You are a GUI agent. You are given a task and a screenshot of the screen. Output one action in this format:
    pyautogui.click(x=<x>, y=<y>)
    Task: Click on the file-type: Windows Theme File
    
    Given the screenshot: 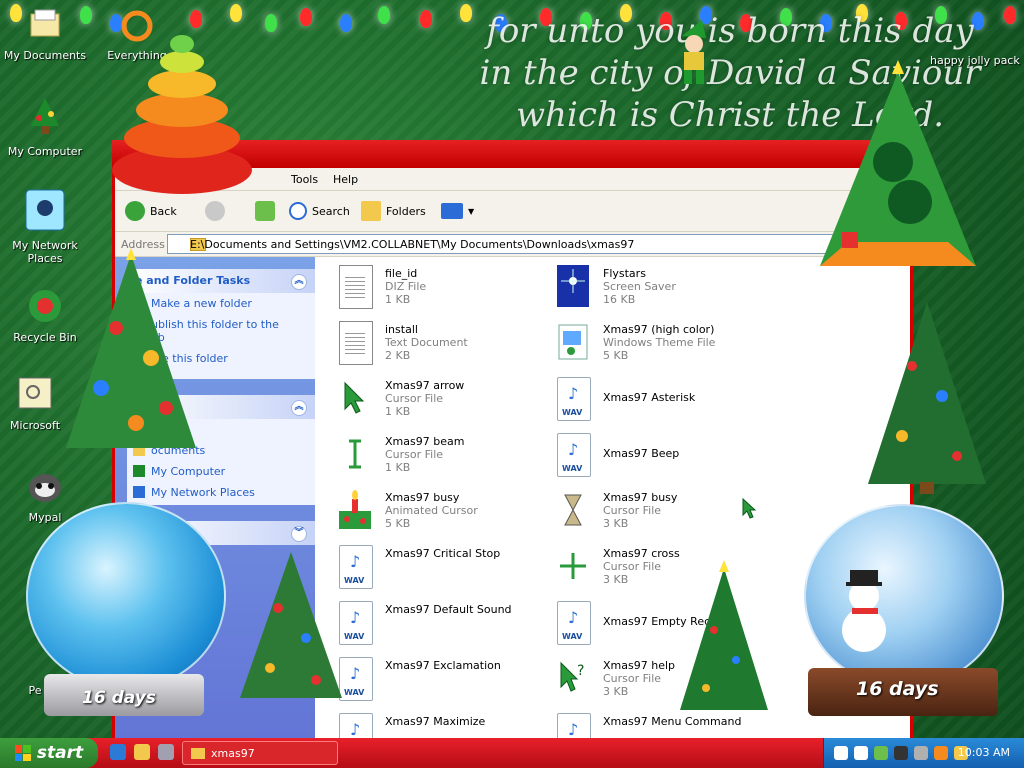 What is the action you would take?
    pyautogui.click(x=659, y=342)
    